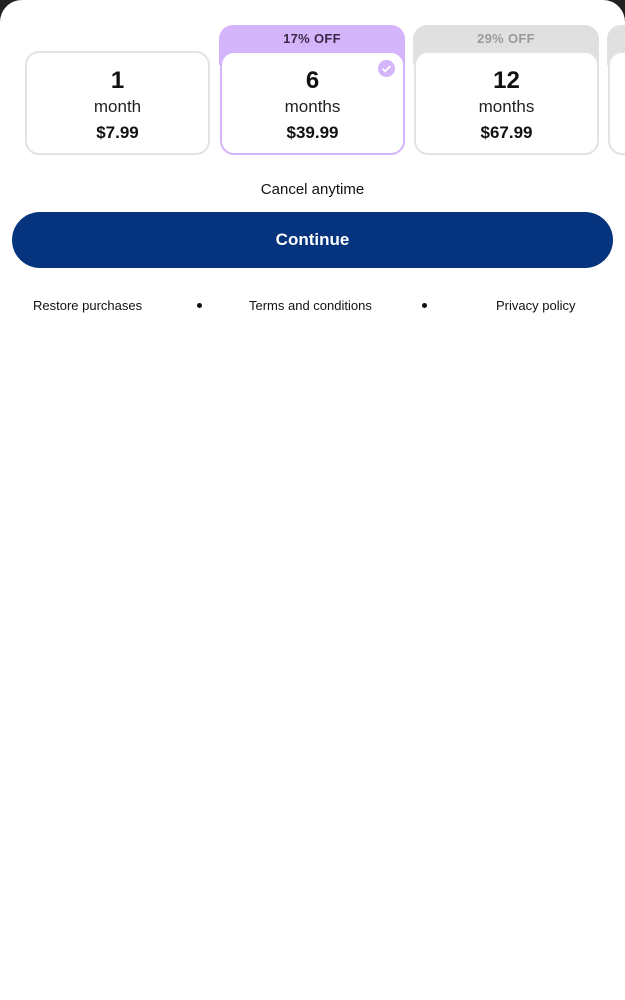 The height and width of the screenshot is (1000, 625). I want to click on plan-price: $39.99, so click(312, 132).